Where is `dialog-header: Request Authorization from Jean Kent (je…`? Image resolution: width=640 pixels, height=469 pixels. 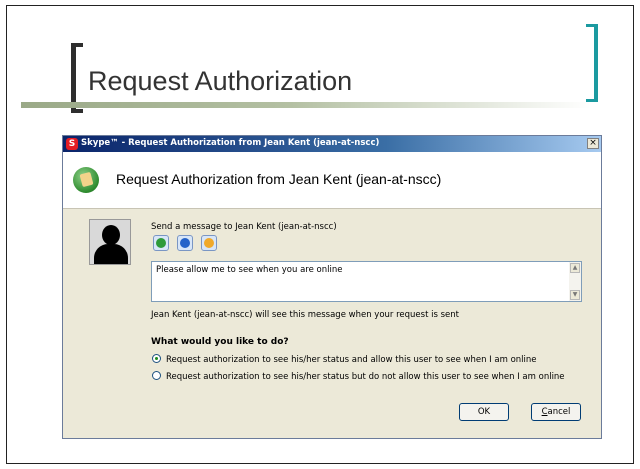 dialog-header: Request Authorization from Jean Kent (je… is located at coordinates (332, 180).